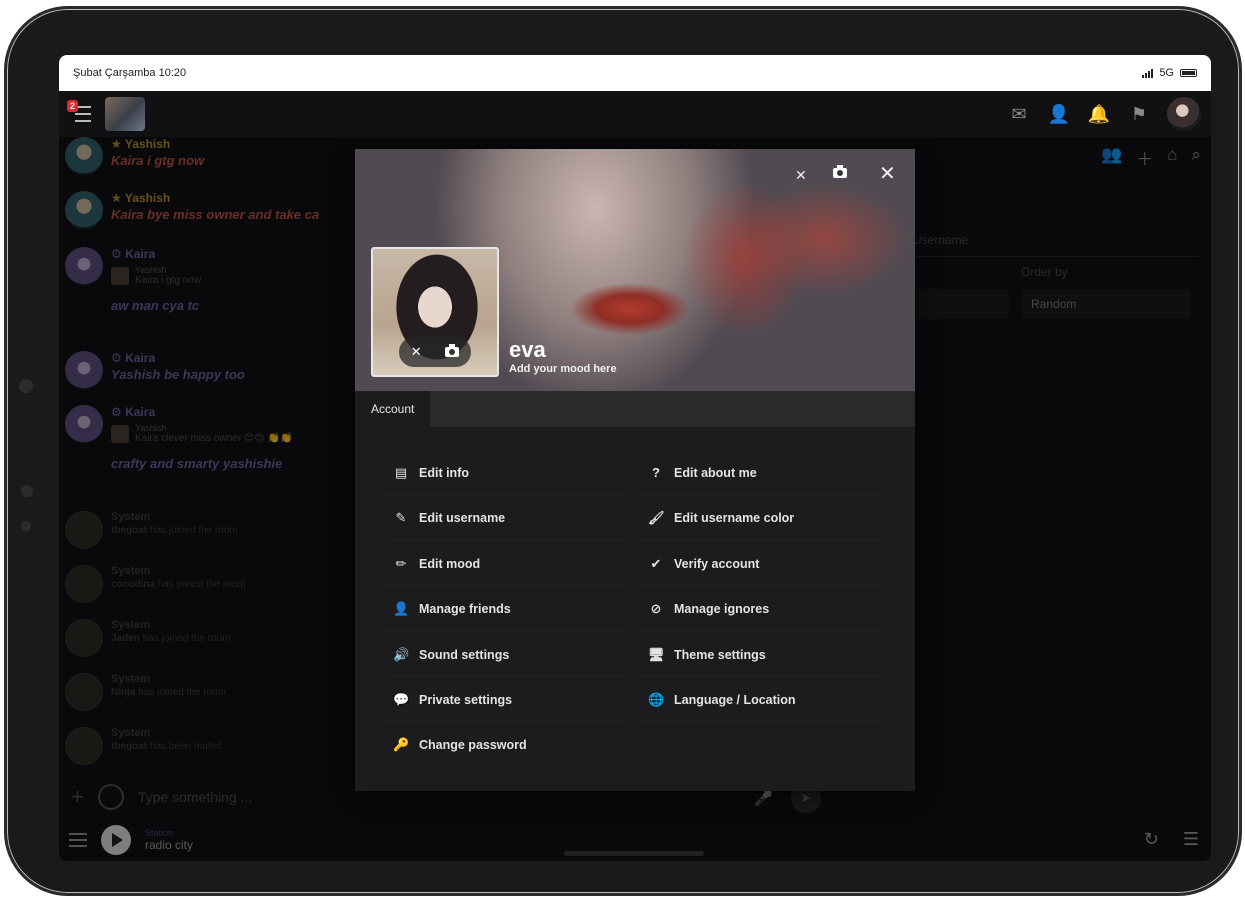  I want to click on tab-account: Account, so click(393, 409).